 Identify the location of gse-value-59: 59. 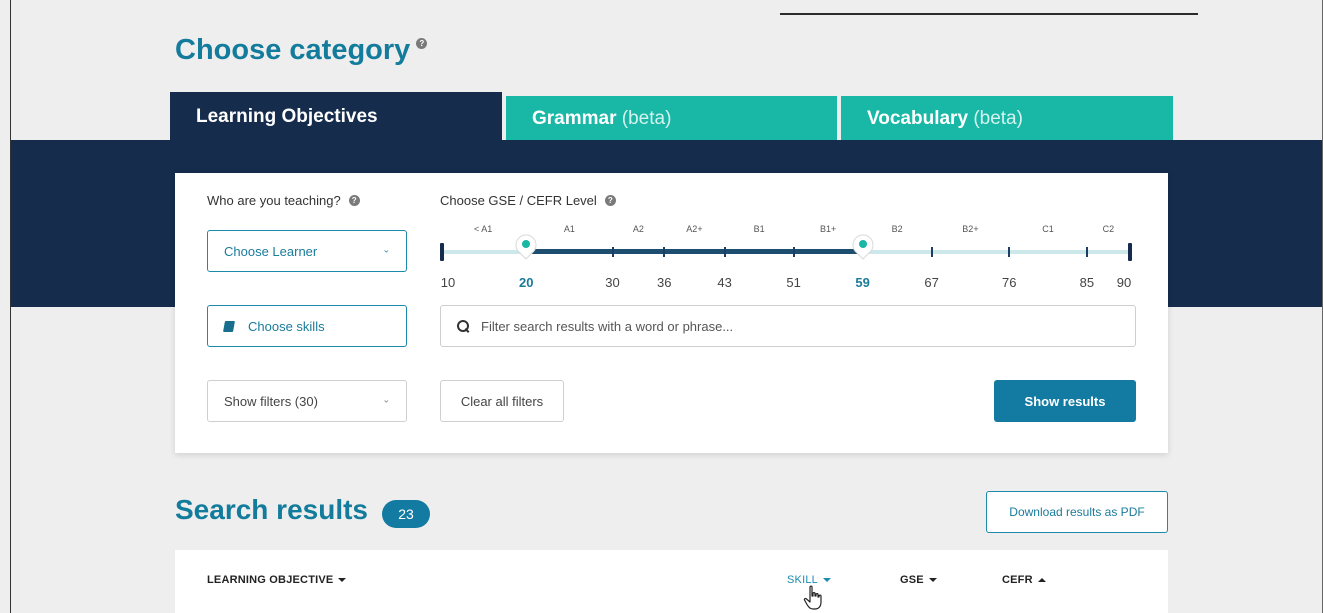
(862, 282).